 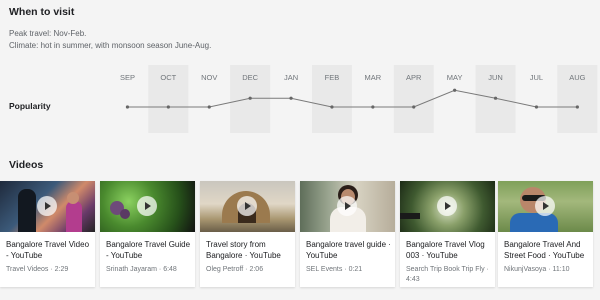 I want to click on video-duration: 11:10, so click(x=561, y=269).